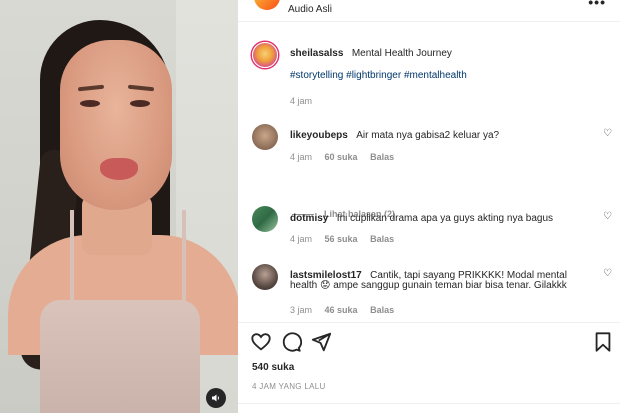  I want to click on comment-meta: 3 jam 46 suka Balas, so click(347, 310).